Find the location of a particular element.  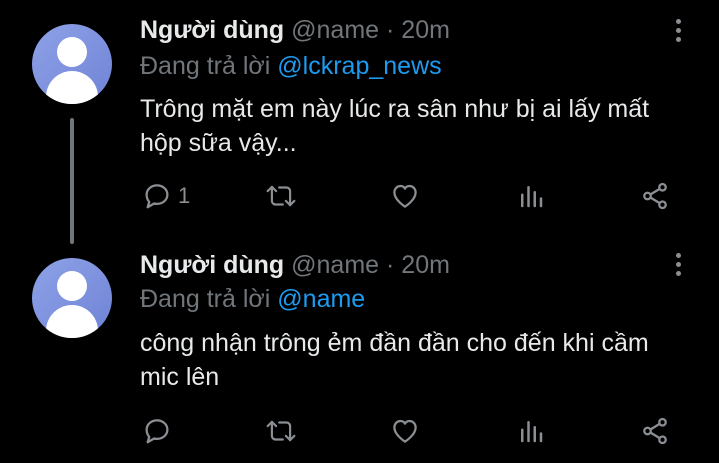

mention-link: @lckrap_news is located at coordinates (359, 66).